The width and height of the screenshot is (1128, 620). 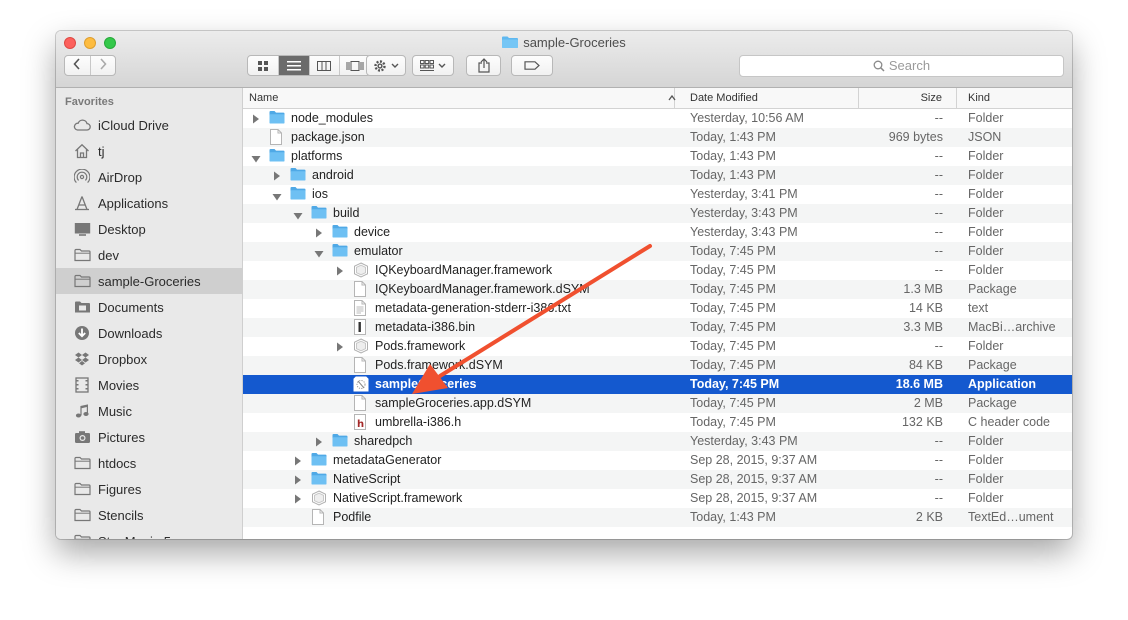 I want to click on table-row: Pods.framework Today, 7:45 PM -- Folder, so click(x=657, y=346).